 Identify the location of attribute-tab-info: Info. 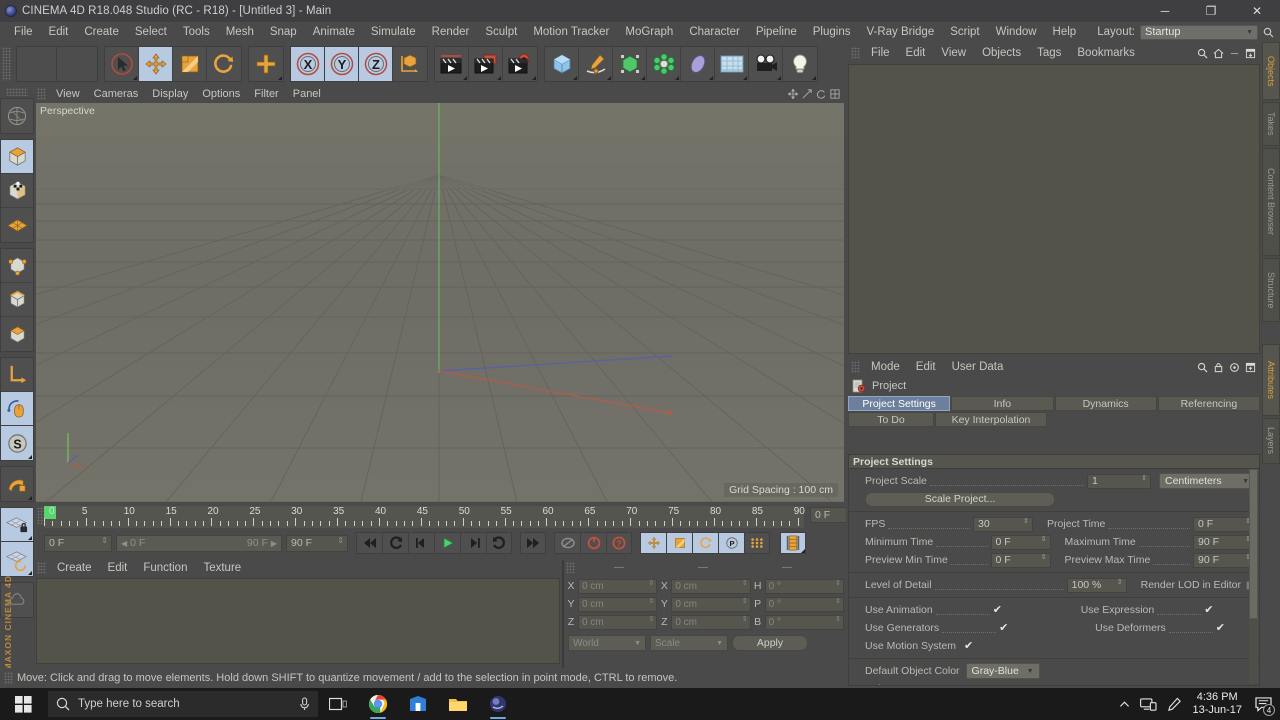
(1002, 403).